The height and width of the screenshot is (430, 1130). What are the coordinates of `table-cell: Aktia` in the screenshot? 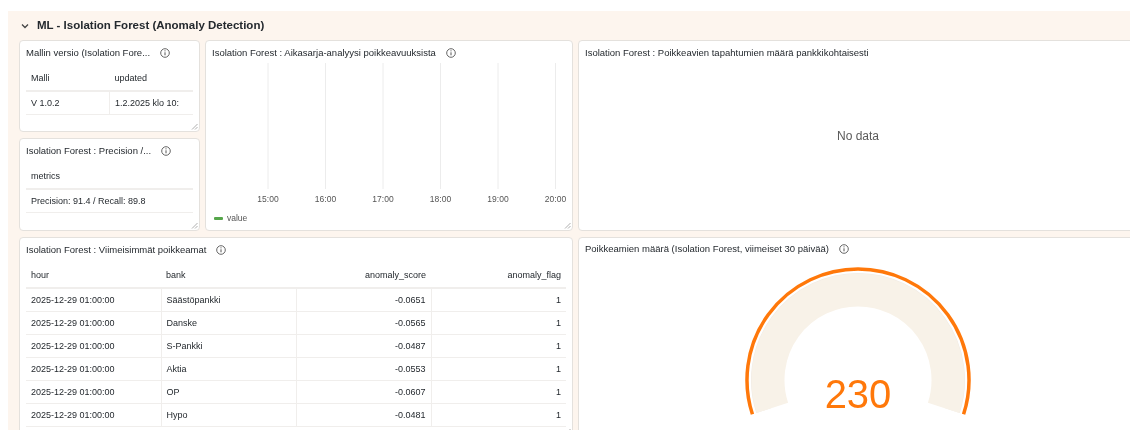 It's located at (228, 369).